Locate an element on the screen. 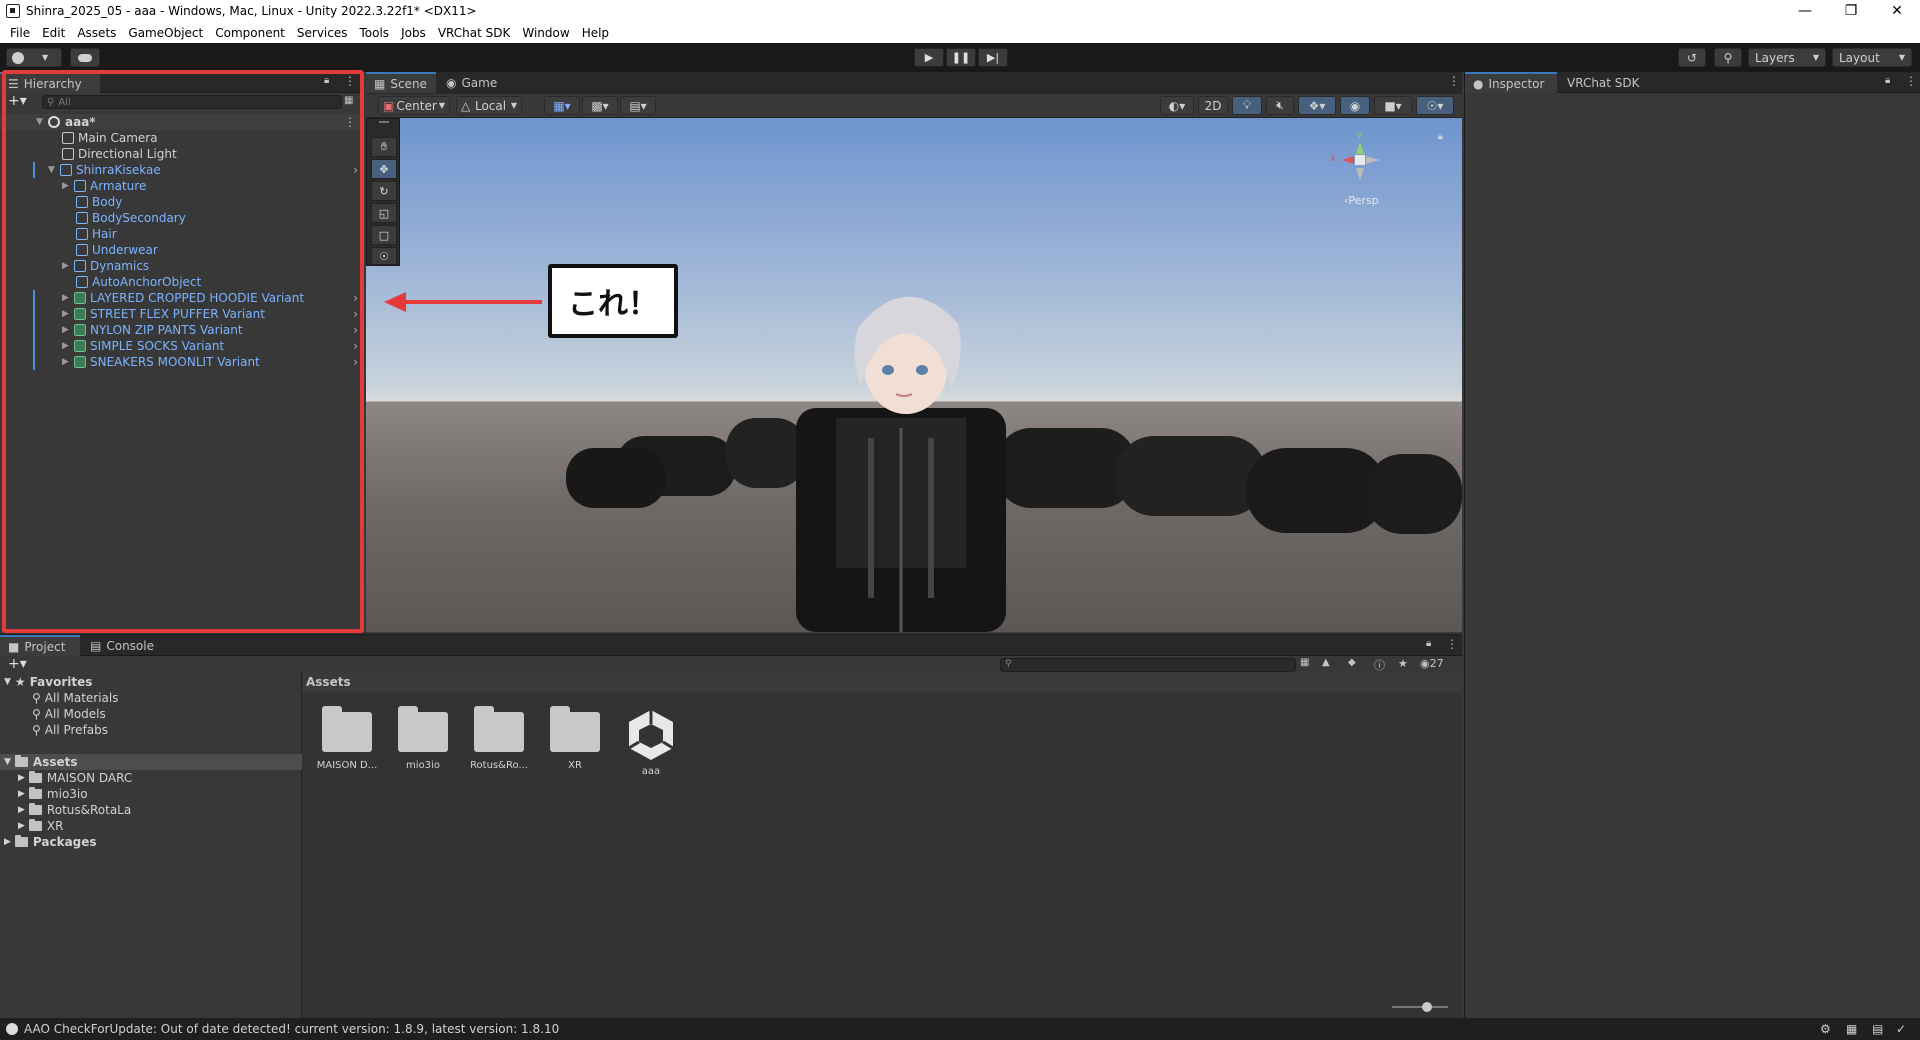 The image size is (1920, 1040). fold-open-icon: ▼ is located at coordinates (53, 170).